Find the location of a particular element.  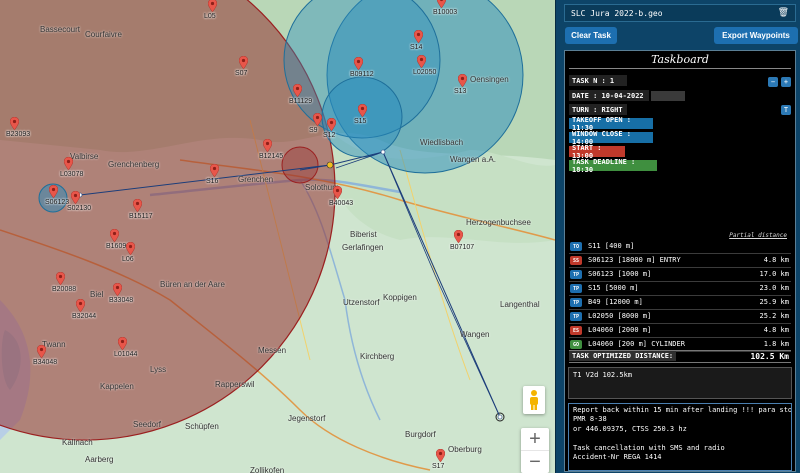

turnpoint-row: TP S06123 [1000 m] 17.0 km is located at coordinates (680, 275).